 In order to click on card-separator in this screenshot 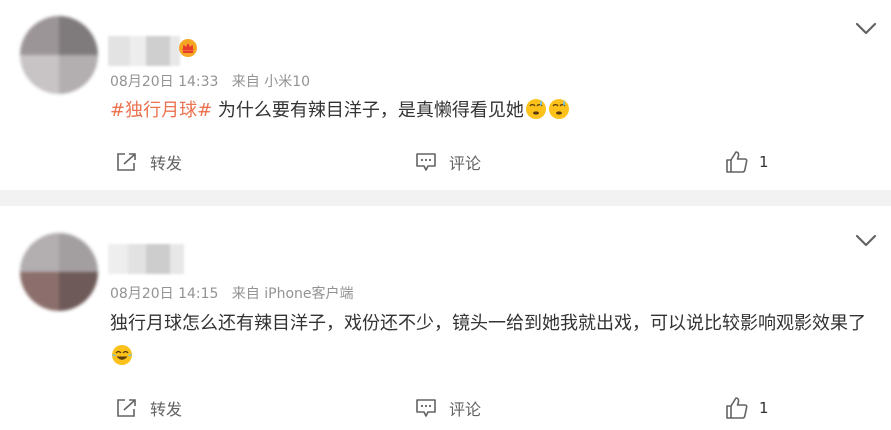, I will do `click(445, 198)`.